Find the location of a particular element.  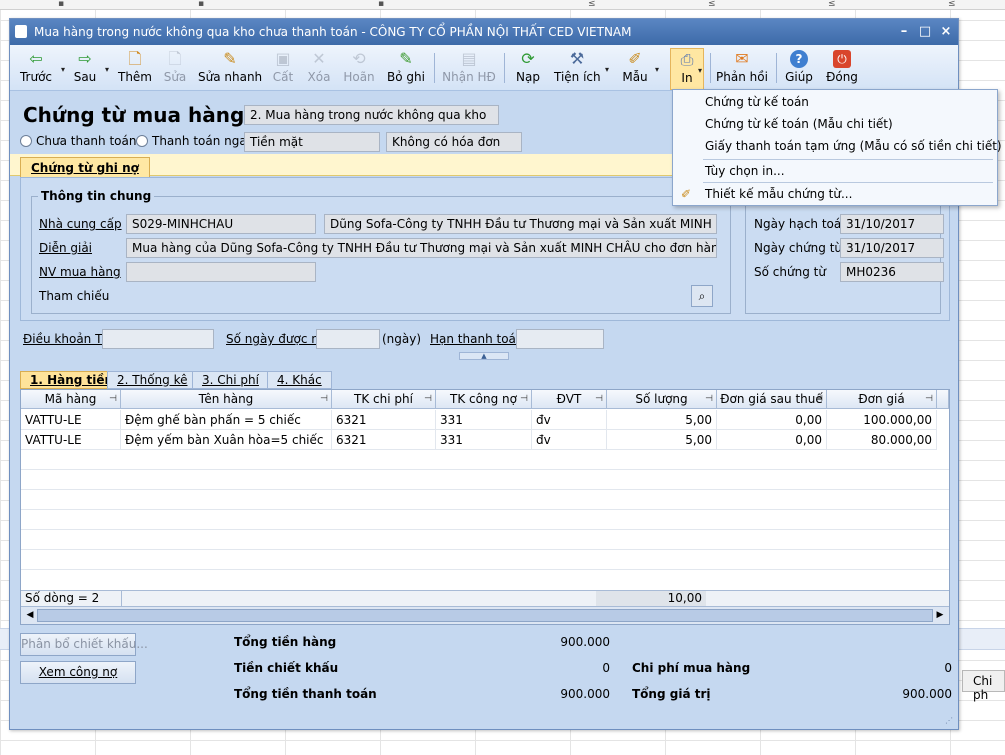

column-header-item-name: Tên hàng ⊣ is located at coordinates (226, 399).